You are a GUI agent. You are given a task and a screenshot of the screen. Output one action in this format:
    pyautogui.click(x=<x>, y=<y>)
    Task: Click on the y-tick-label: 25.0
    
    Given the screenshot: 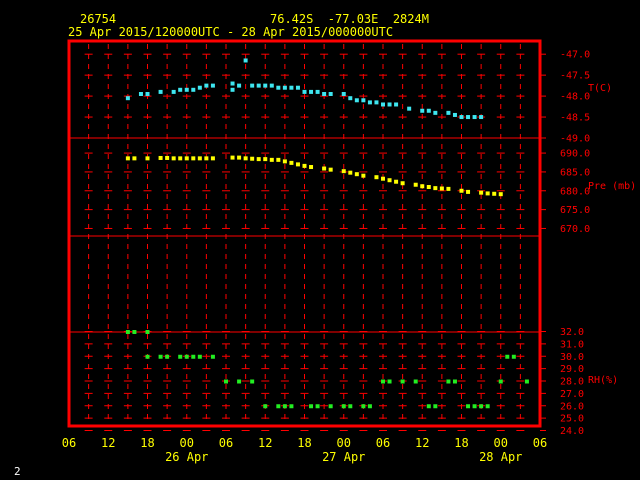 What is the action you would take?
    pyautogui.click(x=572, y=419)
    